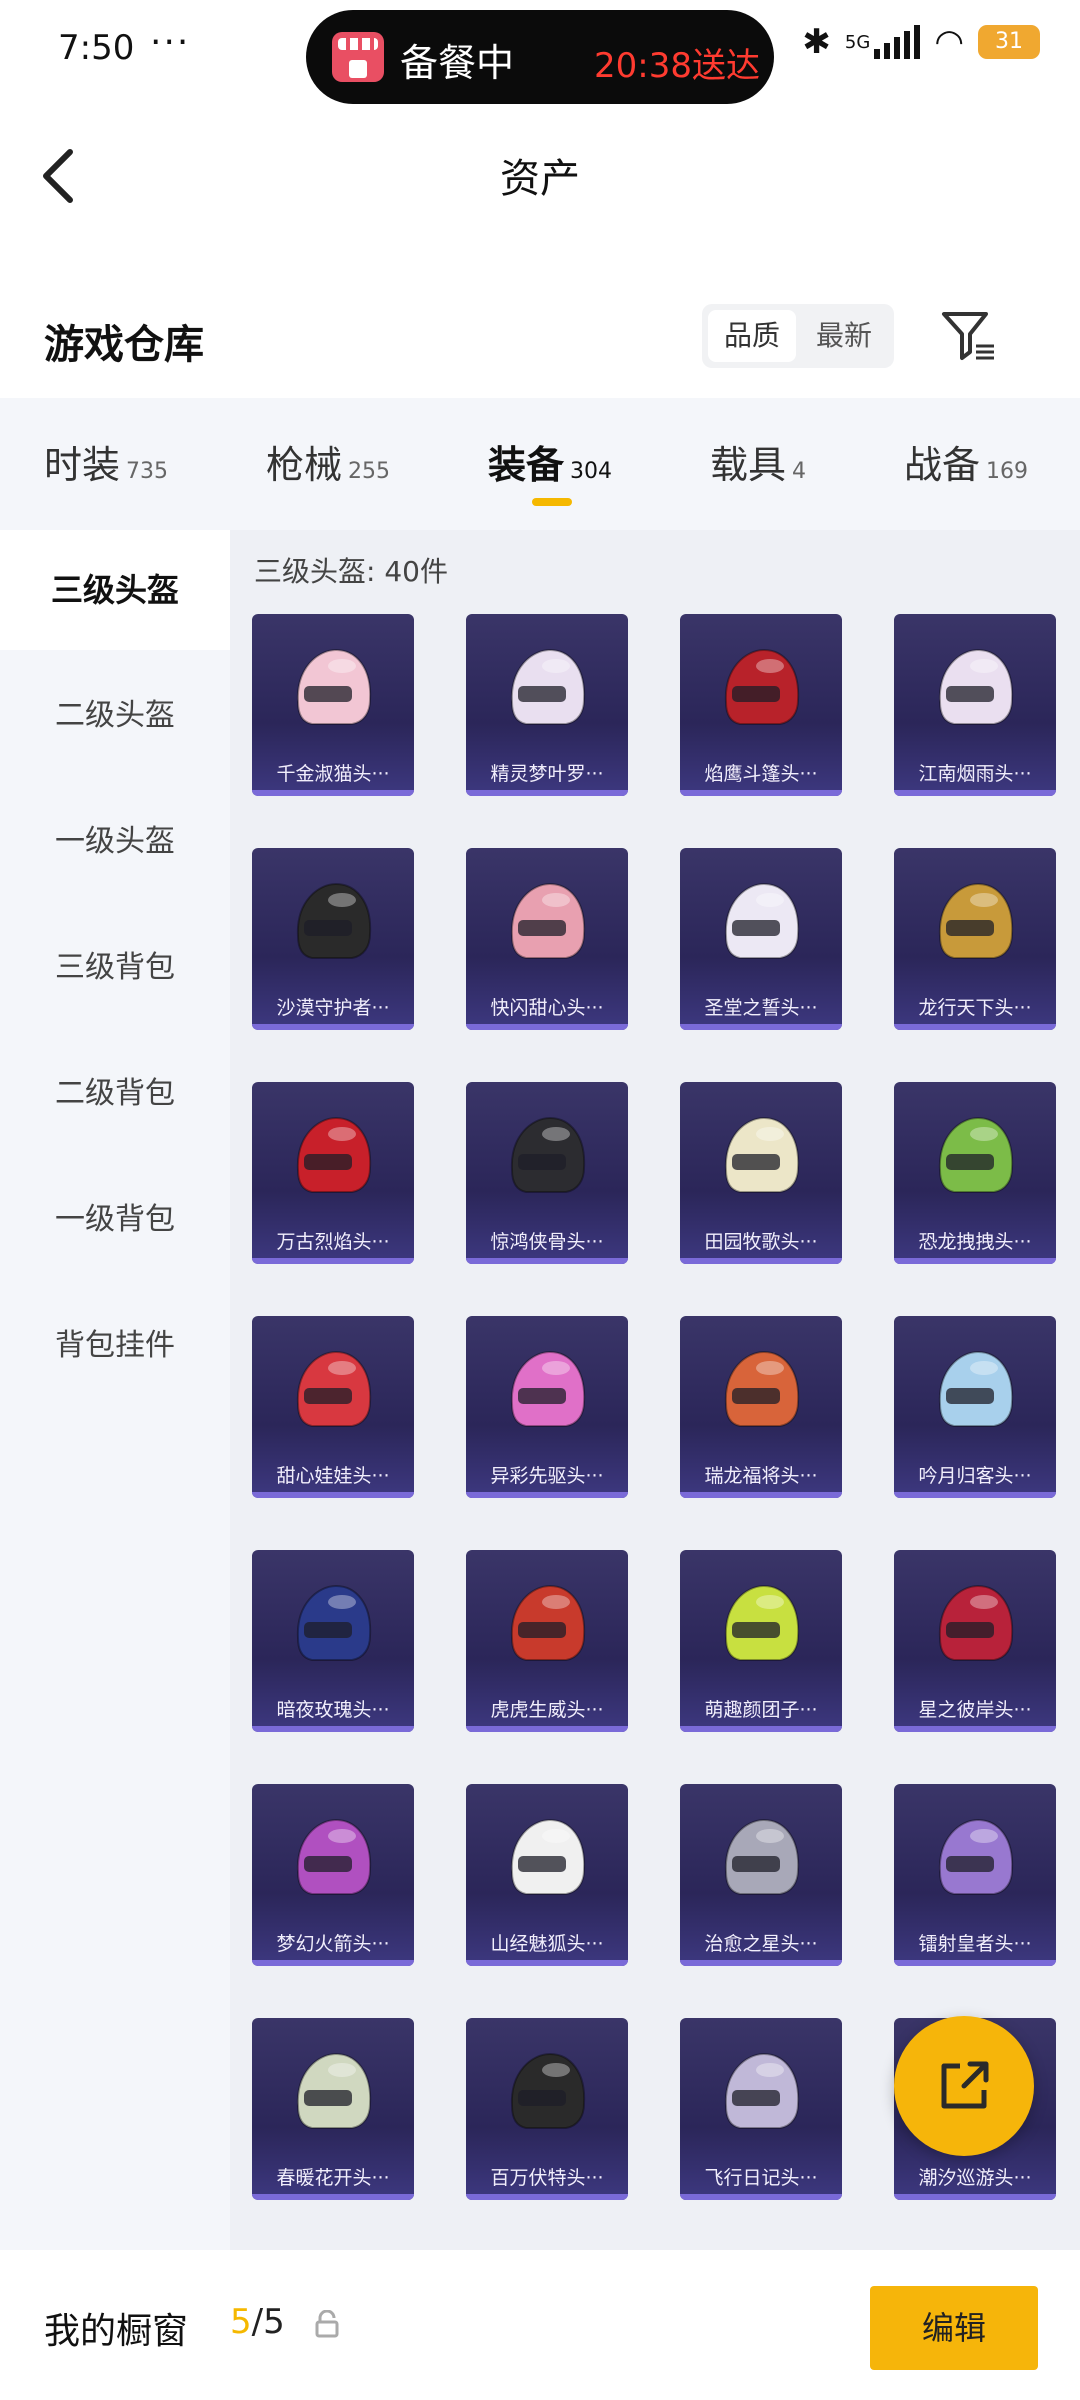 Image resolution: width=1080 pixels, height=2400 pixels. What do you see at coordinates (547, 1173) in the screenshot?
I see `item-card: 惊鸿侠骨头···` at bounding box center [547, 1173].